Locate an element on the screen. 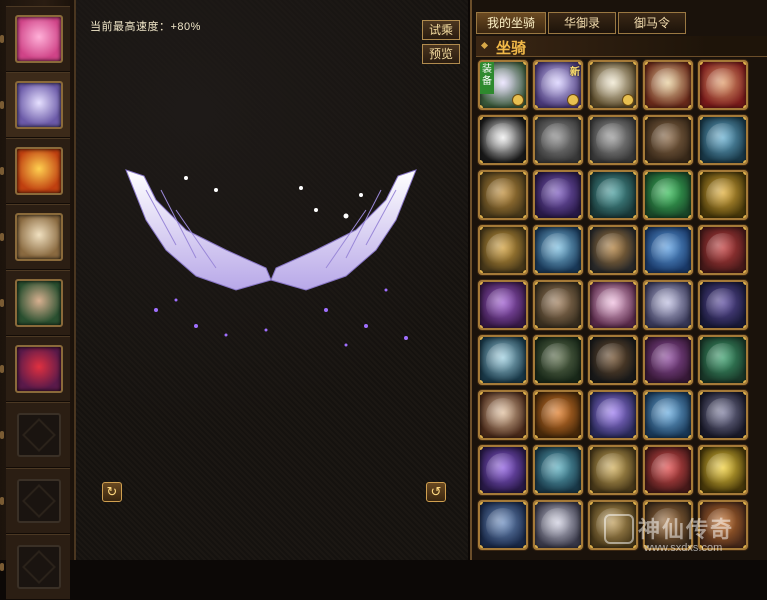 The image size is (767, 600). sidebar-slot-armor is located at coordinates (35, 39).